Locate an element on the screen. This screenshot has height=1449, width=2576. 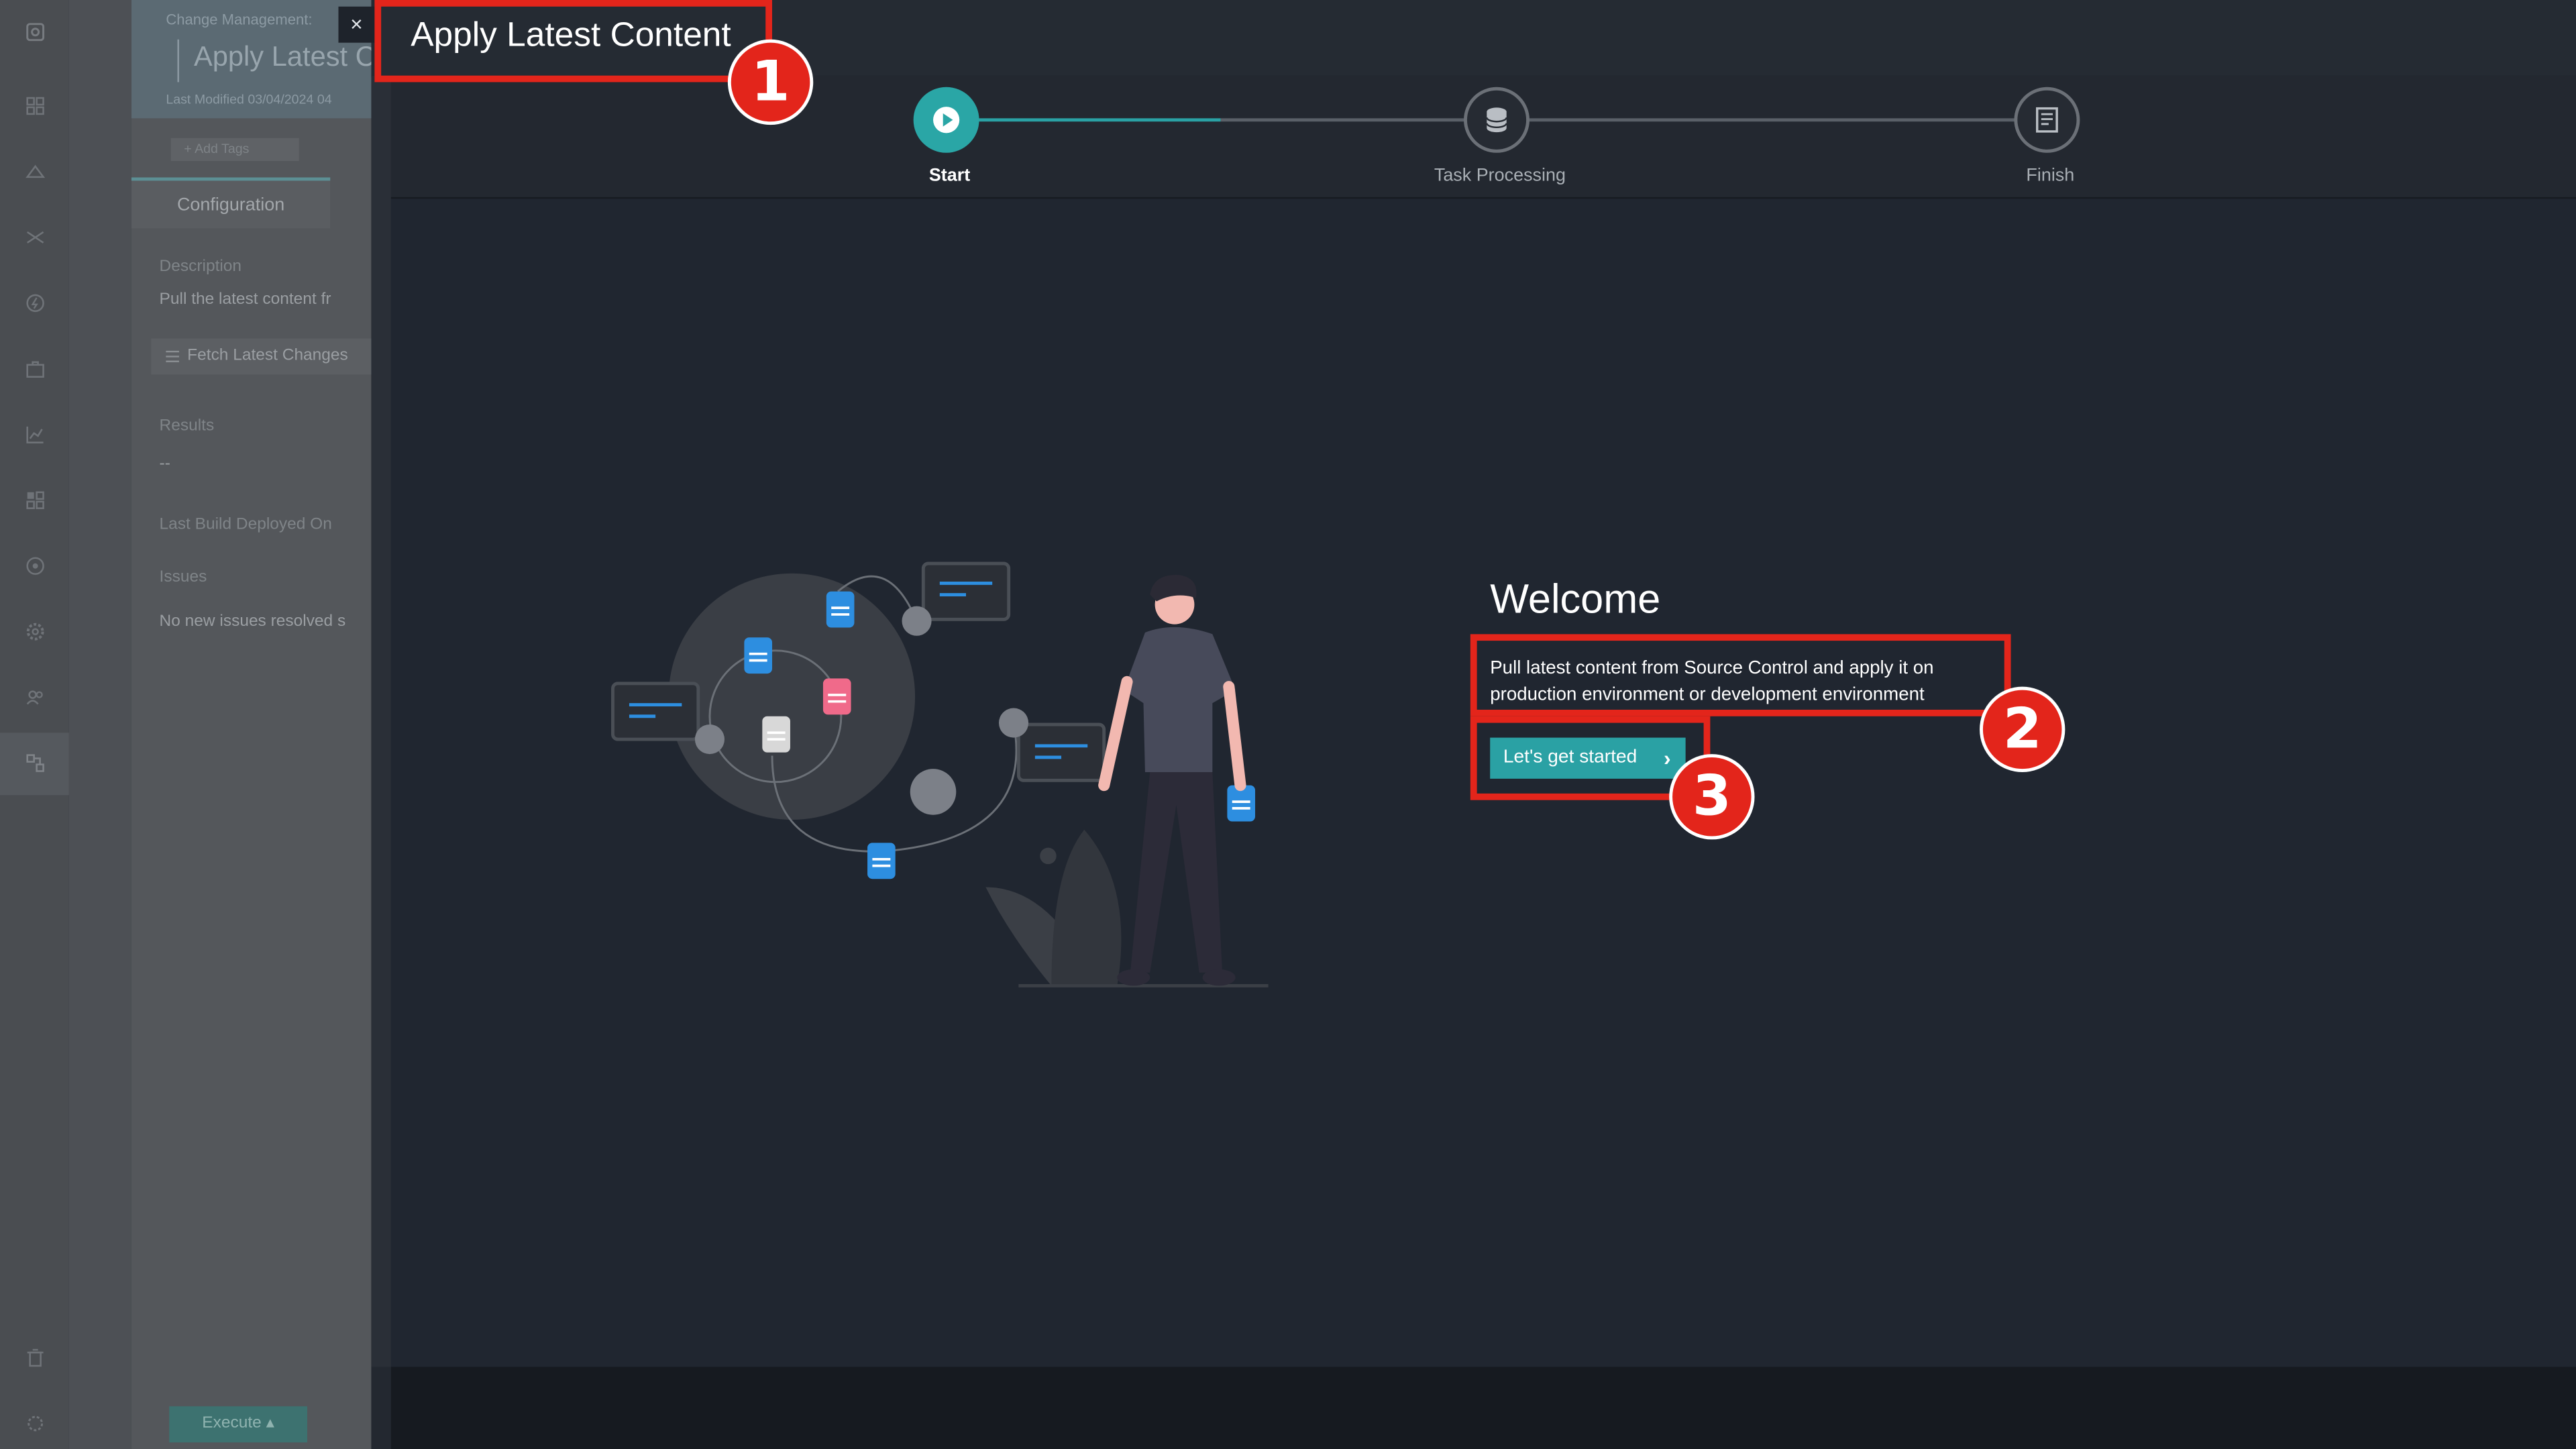
annotation-badge-1: 1 is located at coordinates (770, 82).